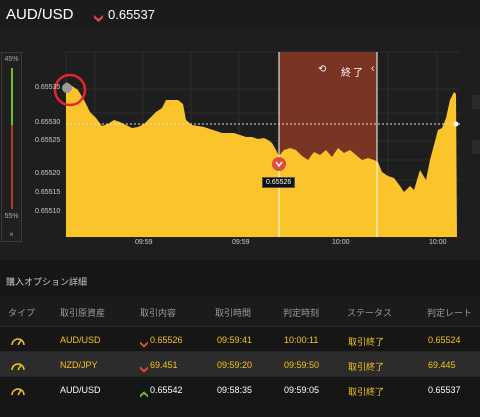  I want to click on table-header: タイプ 取引原資産 取引内容 取引時間 判定時刻 ステータス 判定レート, so click(240, 311).